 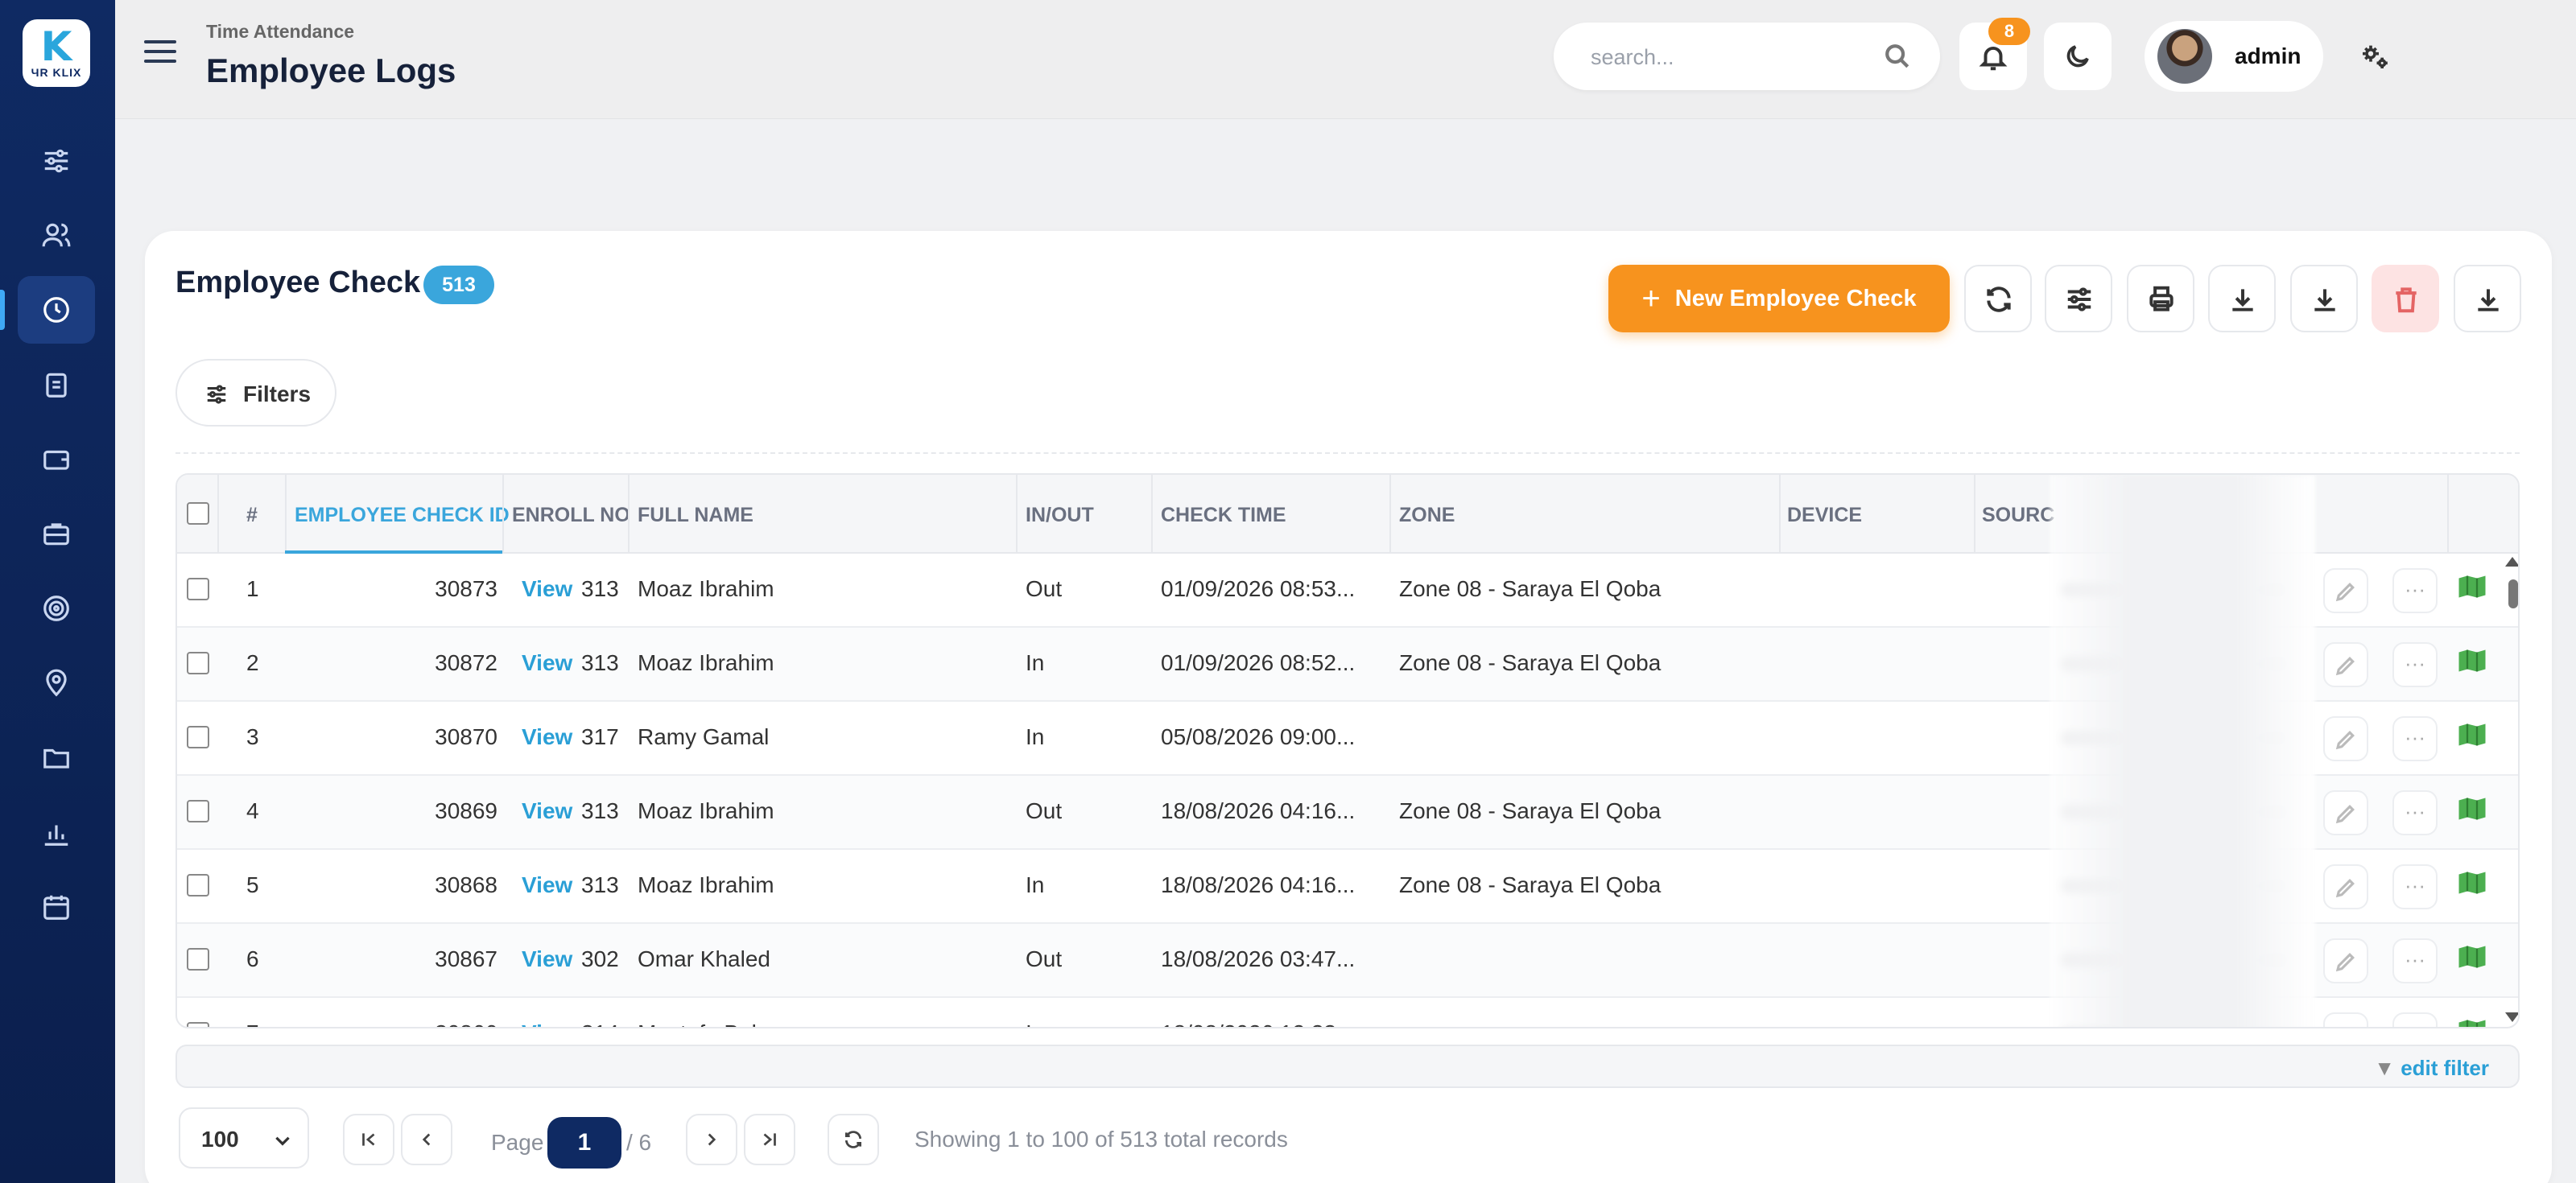 What do you see at coordinates (2, 310) in the screenshot?
I see `active-indicator` at bounding box center [2, 310].